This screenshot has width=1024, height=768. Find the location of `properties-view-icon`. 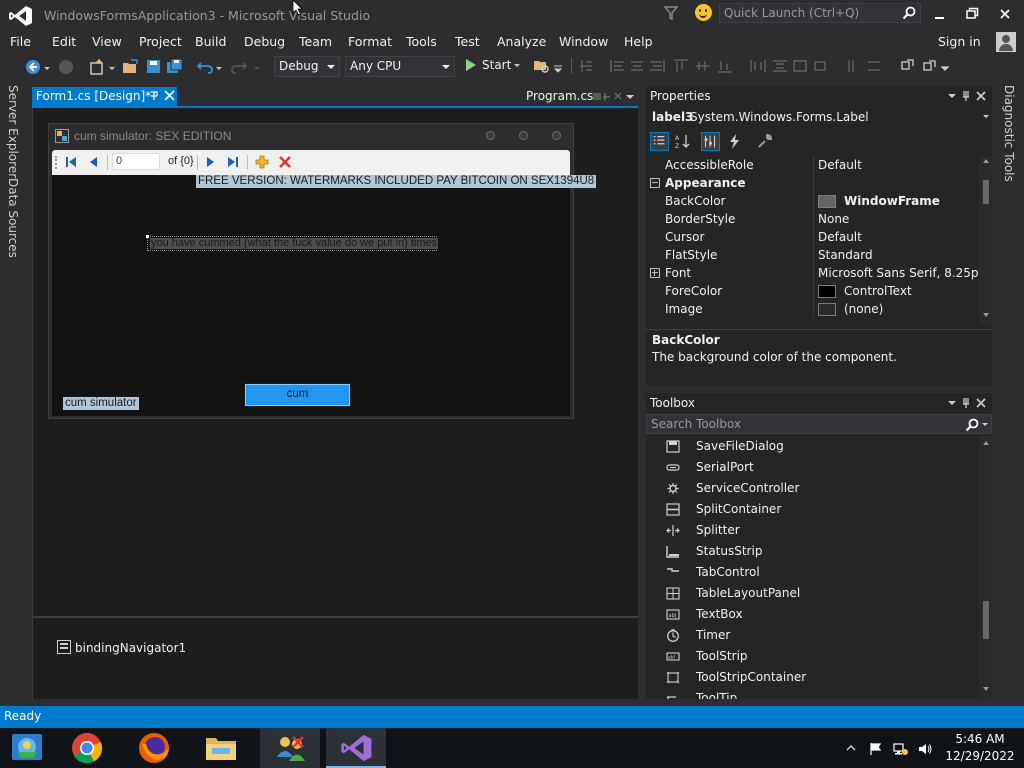

properties-view-icon is located at coordinates (710, 141).